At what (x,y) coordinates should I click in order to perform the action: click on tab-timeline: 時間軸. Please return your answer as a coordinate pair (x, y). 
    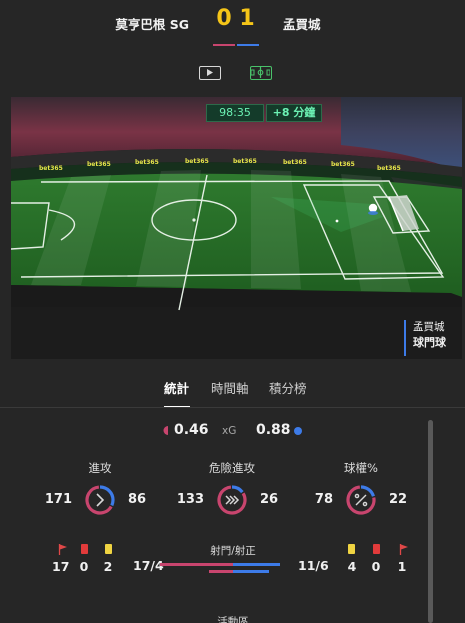
    Looking at the image, I should click on (230, 387).